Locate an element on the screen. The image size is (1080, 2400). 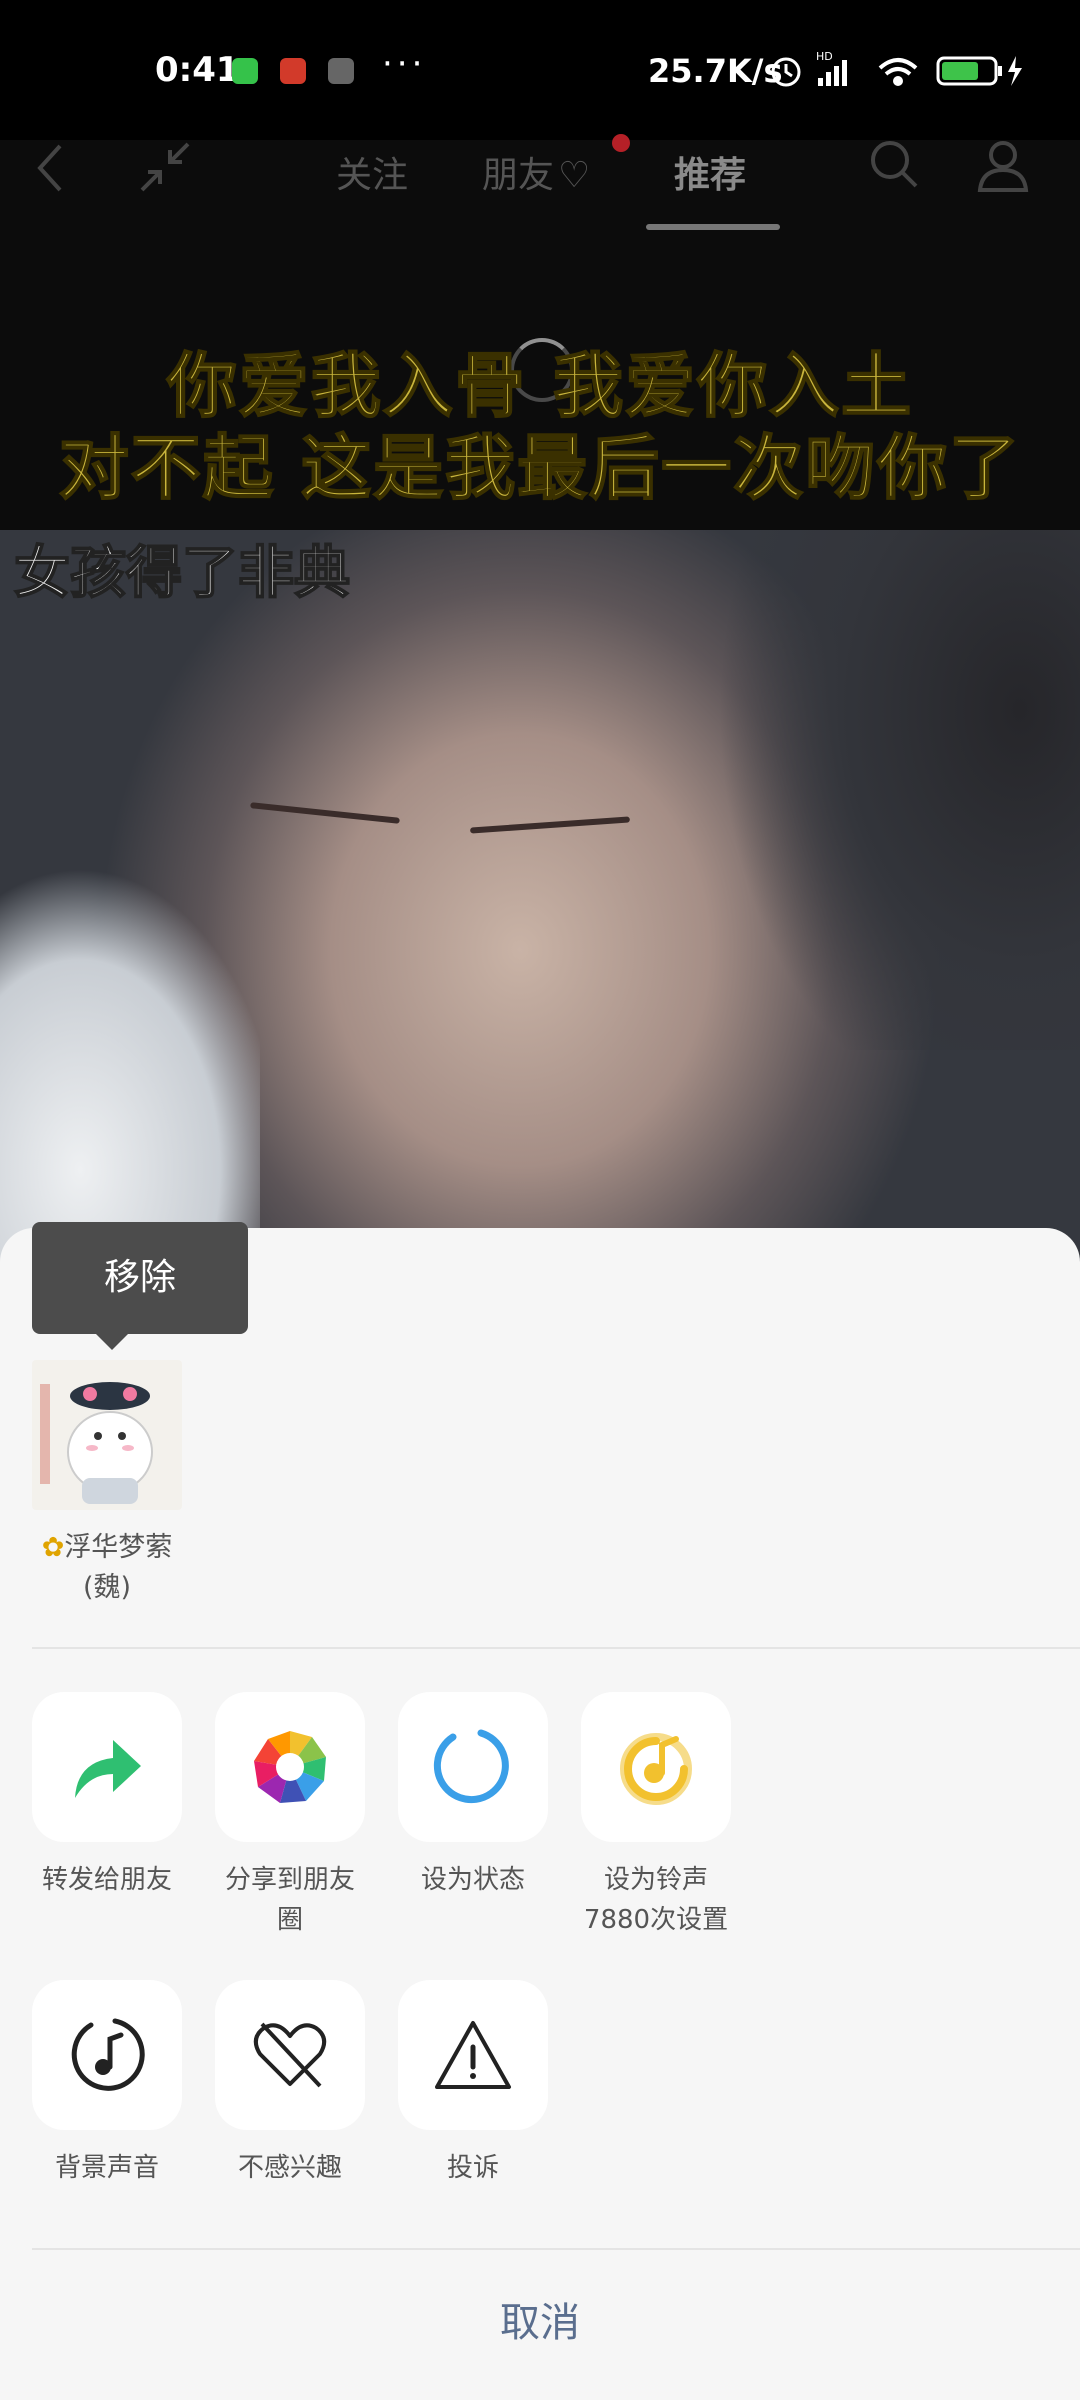
not-interested-button: 不感兴趣 is located at coordinates (290, 2084).